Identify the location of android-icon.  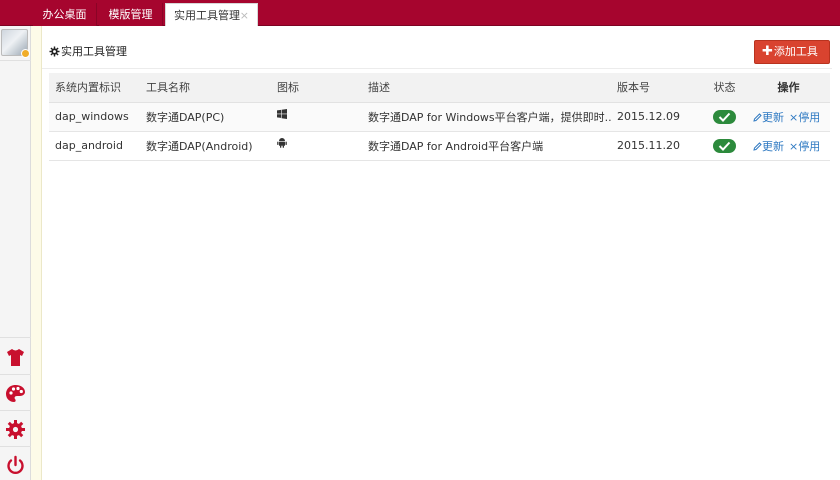
(282, 143).